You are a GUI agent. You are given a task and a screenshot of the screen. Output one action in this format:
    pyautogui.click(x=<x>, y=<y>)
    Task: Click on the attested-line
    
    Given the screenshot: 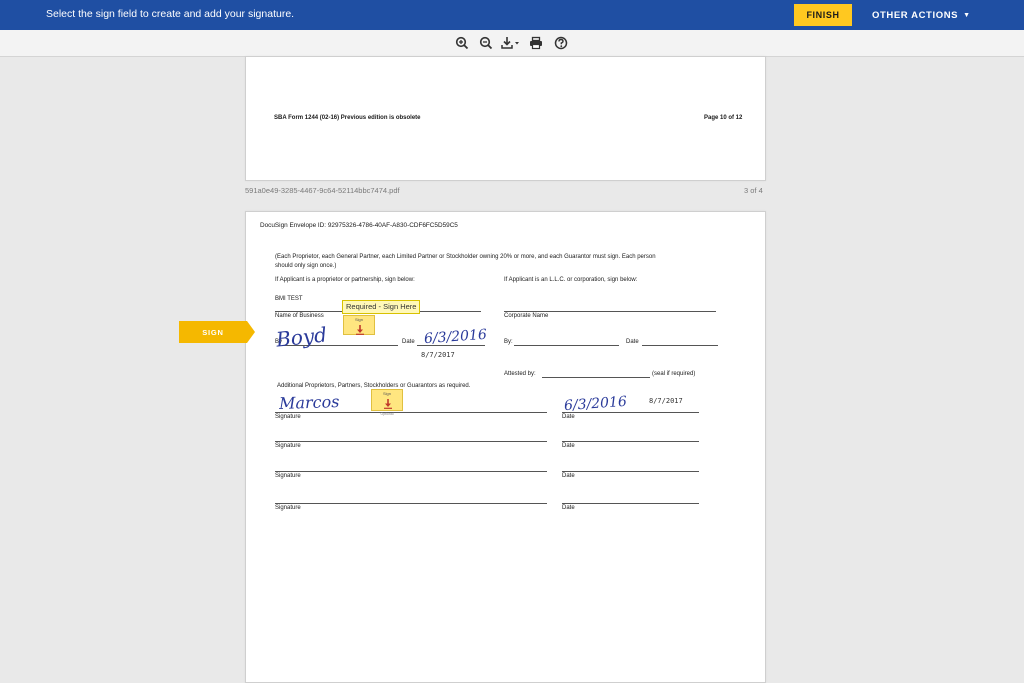 What is the action you would take?
    pyautogui.click(x=596, y=377)
    